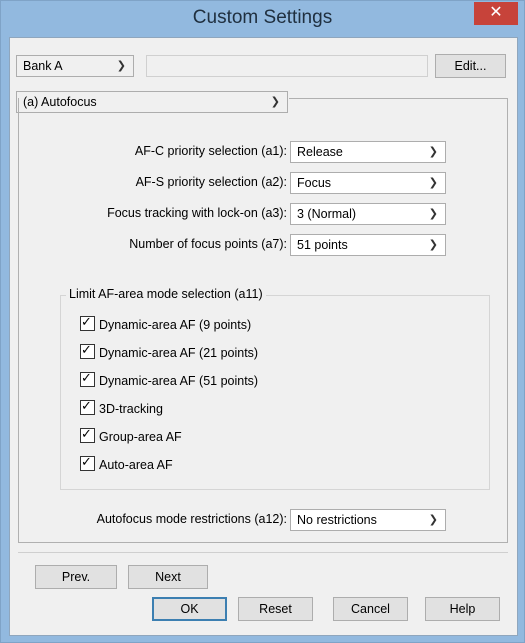 The image size is (525, 643). I want to click on window-title: Custom Settings, so click(262, 17).